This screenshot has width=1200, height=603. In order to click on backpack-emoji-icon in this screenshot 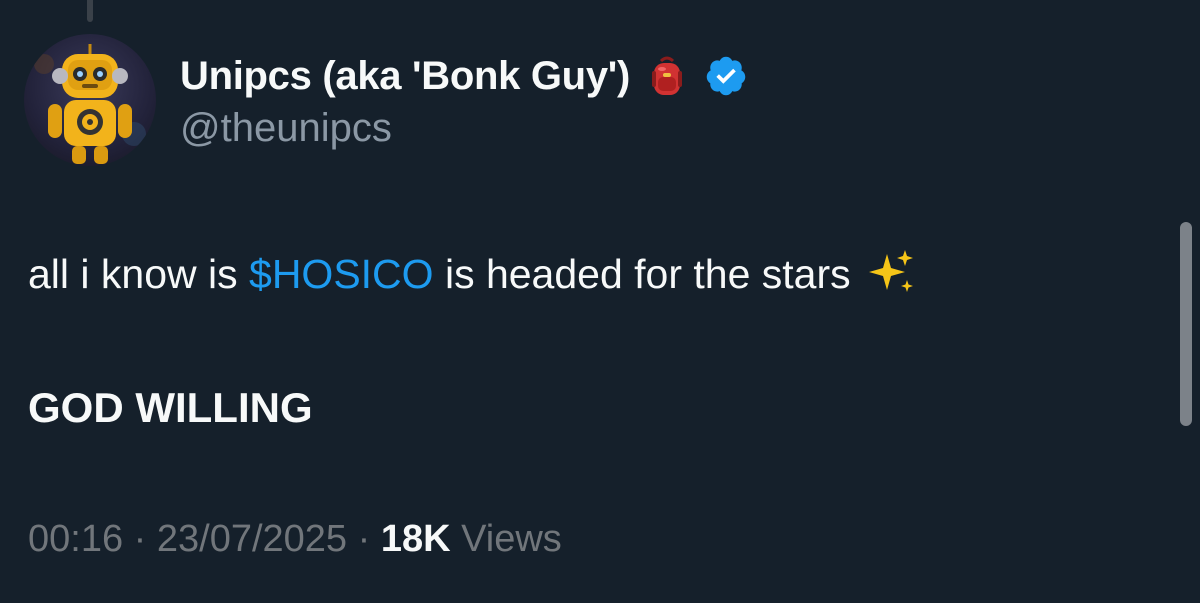, I will do `click(667, 75)`.